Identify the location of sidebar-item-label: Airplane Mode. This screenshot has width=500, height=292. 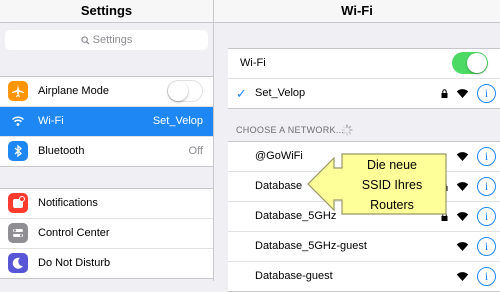
(73, 91).